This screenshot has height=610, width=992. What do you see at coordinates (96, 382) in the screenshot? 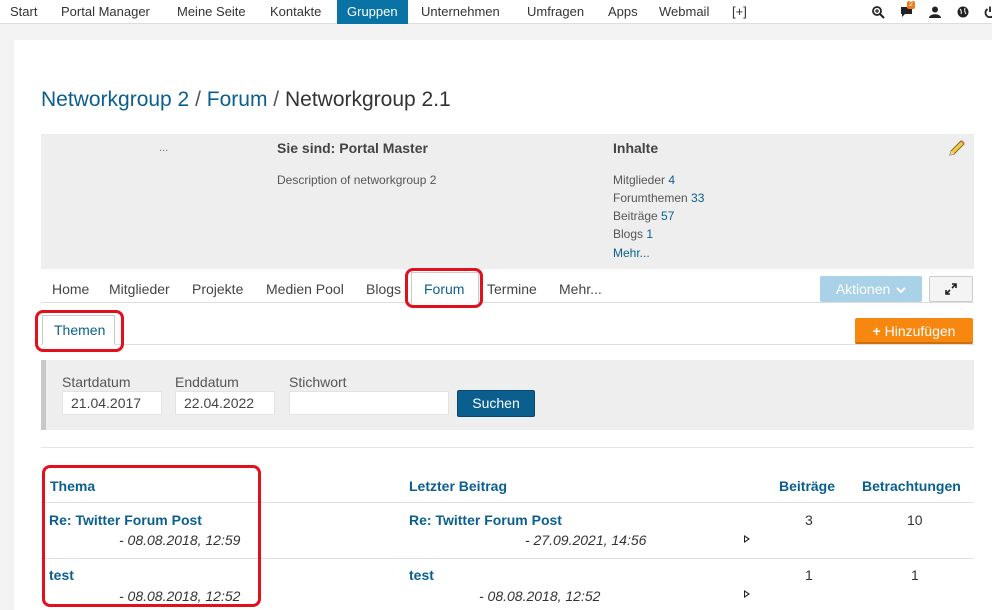
I see `start-date-label: Startdatum` at bounding box center [96, 382].